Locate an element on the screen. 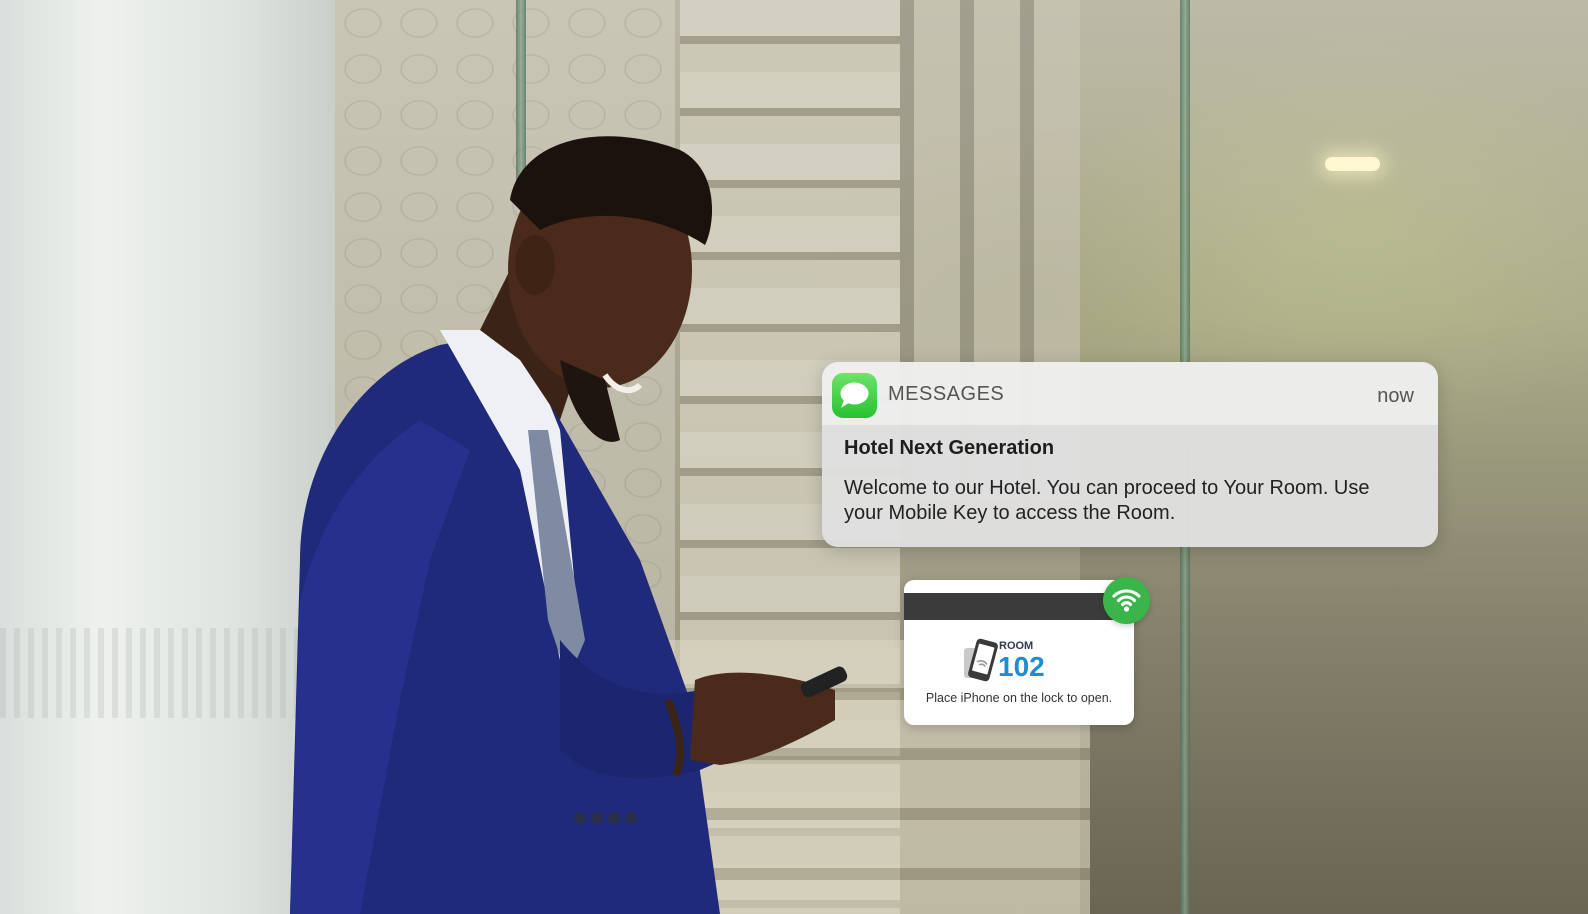 The width and height of the screenshot is (1588, 914). key-instructions: Place iPhone on the lock to open. is located at coordinates (1019, 698).